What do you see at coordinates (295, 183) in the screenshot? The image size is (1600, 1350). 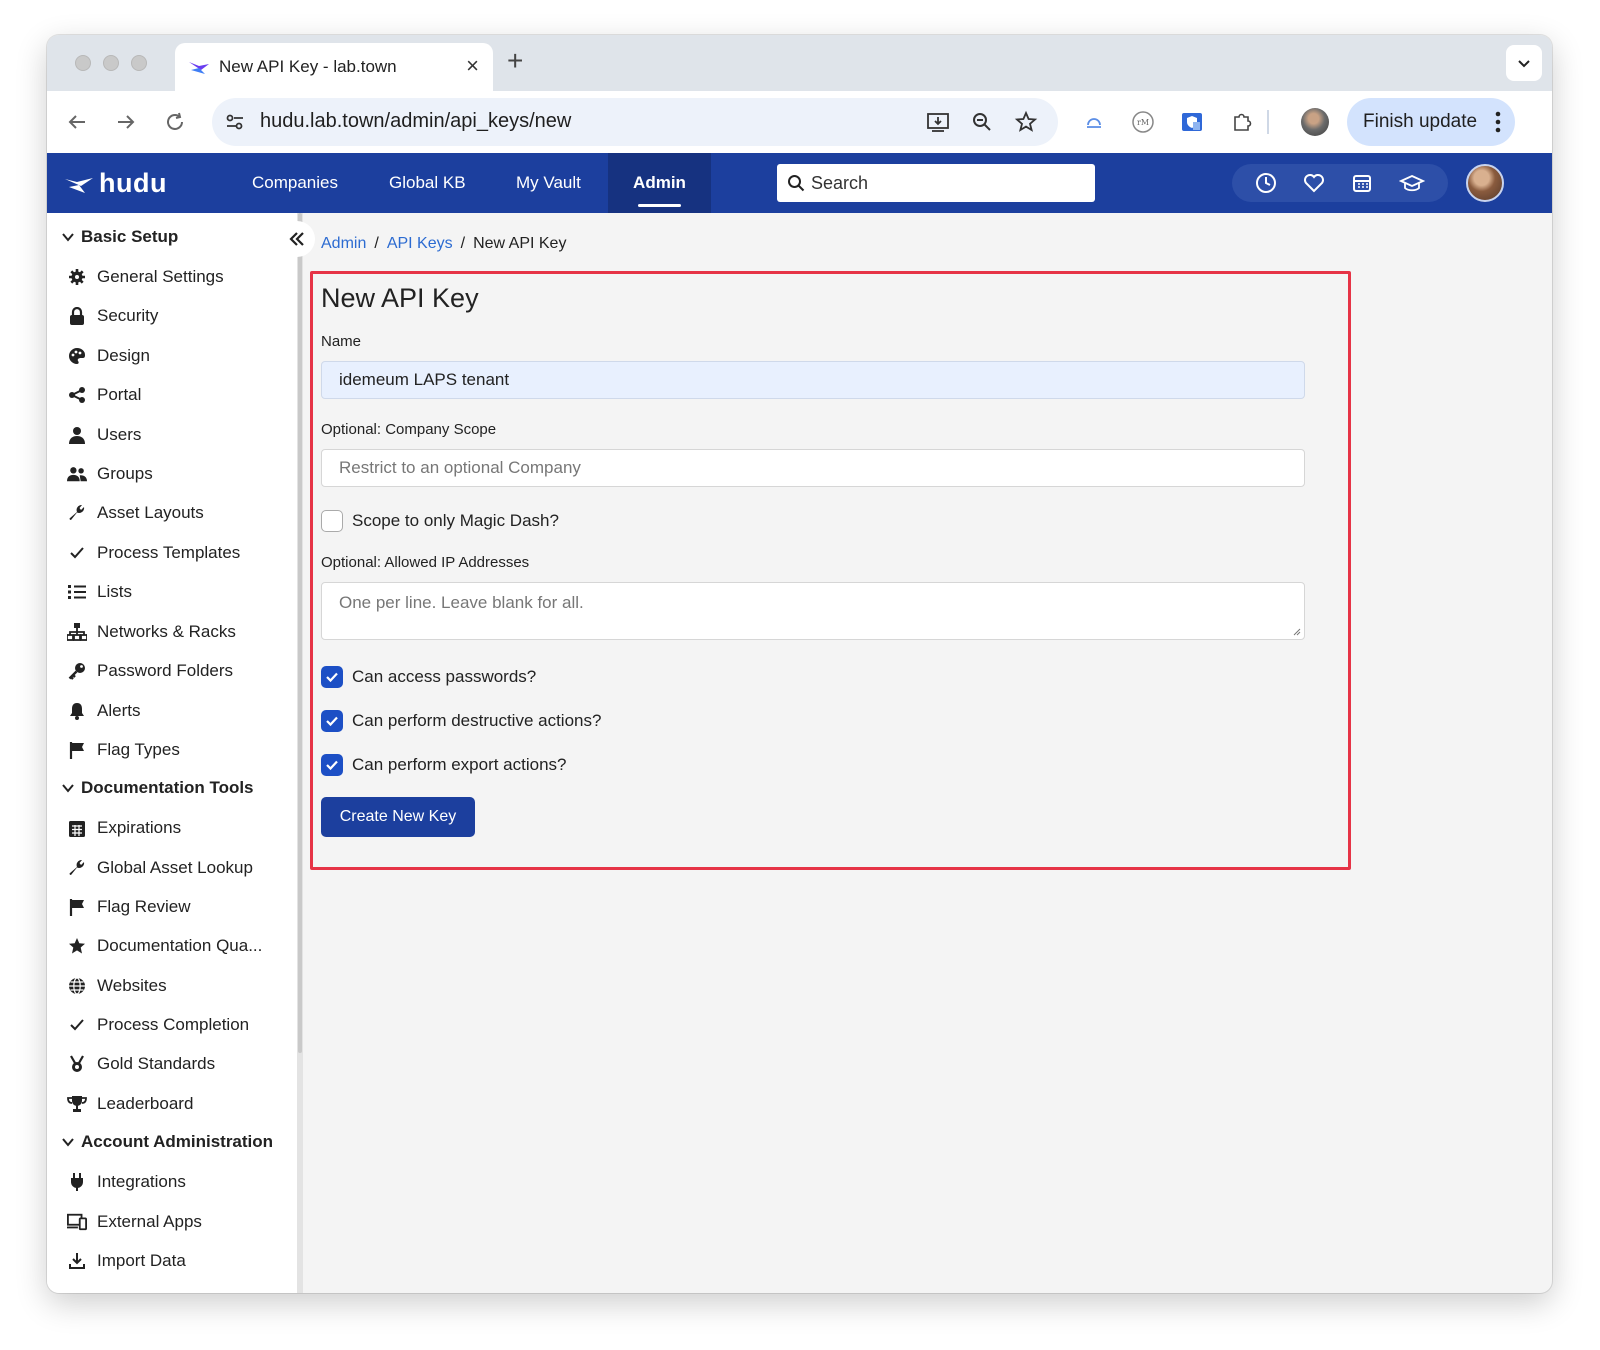 I see `nav-companies: Companies` at bounding box center [295, 183].